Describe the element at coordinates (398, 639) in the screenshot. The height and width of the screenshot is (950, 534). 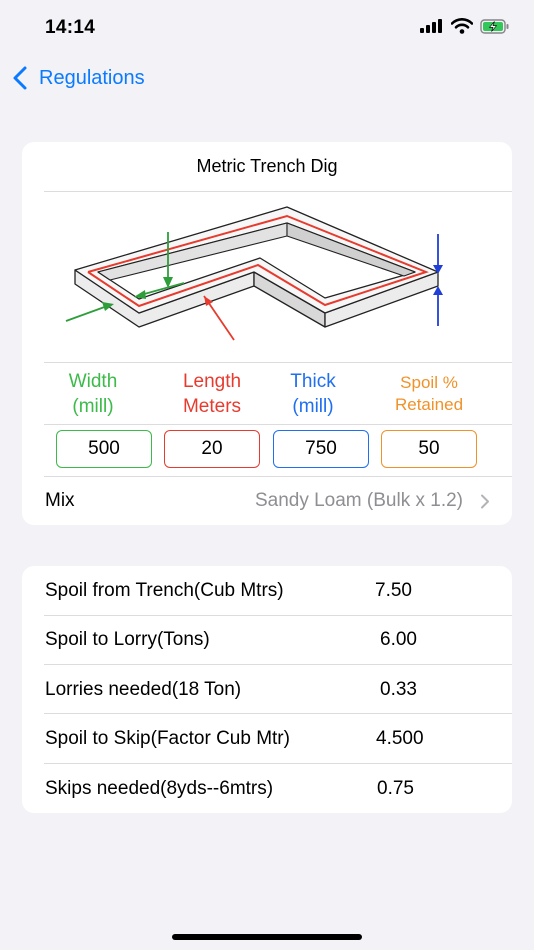
I see `spoil-to-lorry-value: 6.00` at that location.